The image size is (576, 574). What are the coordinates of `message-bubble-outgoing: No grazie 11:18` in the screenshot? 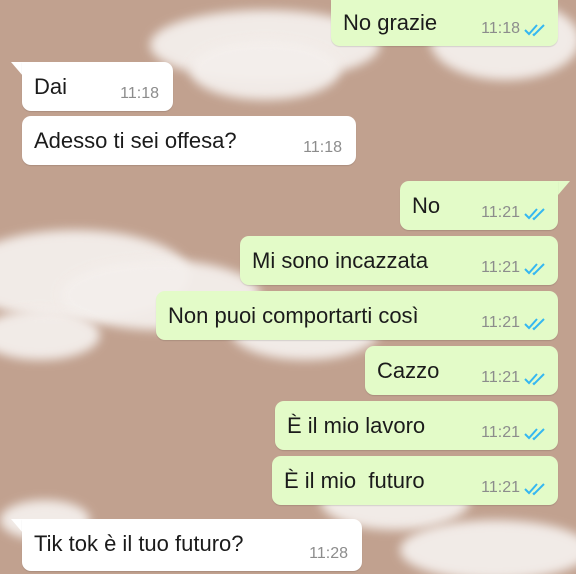 It's located at (444, 23).